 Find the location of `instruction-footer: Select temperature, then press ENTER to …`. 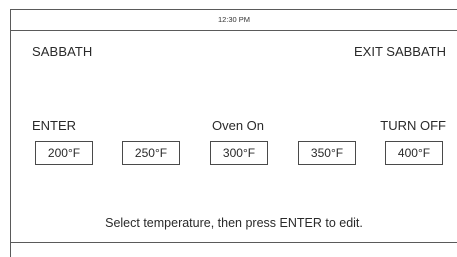

instruction-footer: Select temperature, then press ENTER to … is located at coordinates (234, 229).